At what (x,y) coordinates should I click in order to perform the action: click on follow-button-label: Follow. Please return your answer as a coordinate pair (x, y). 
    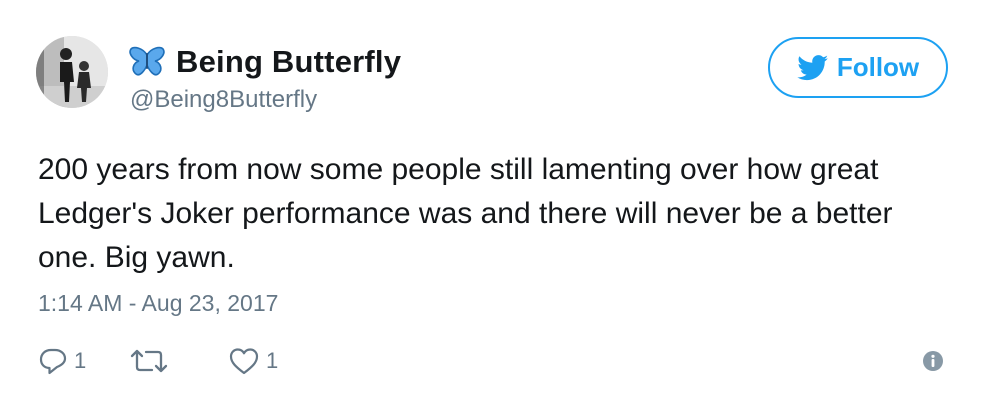
    Looking at the image, I should click on (878, 67).